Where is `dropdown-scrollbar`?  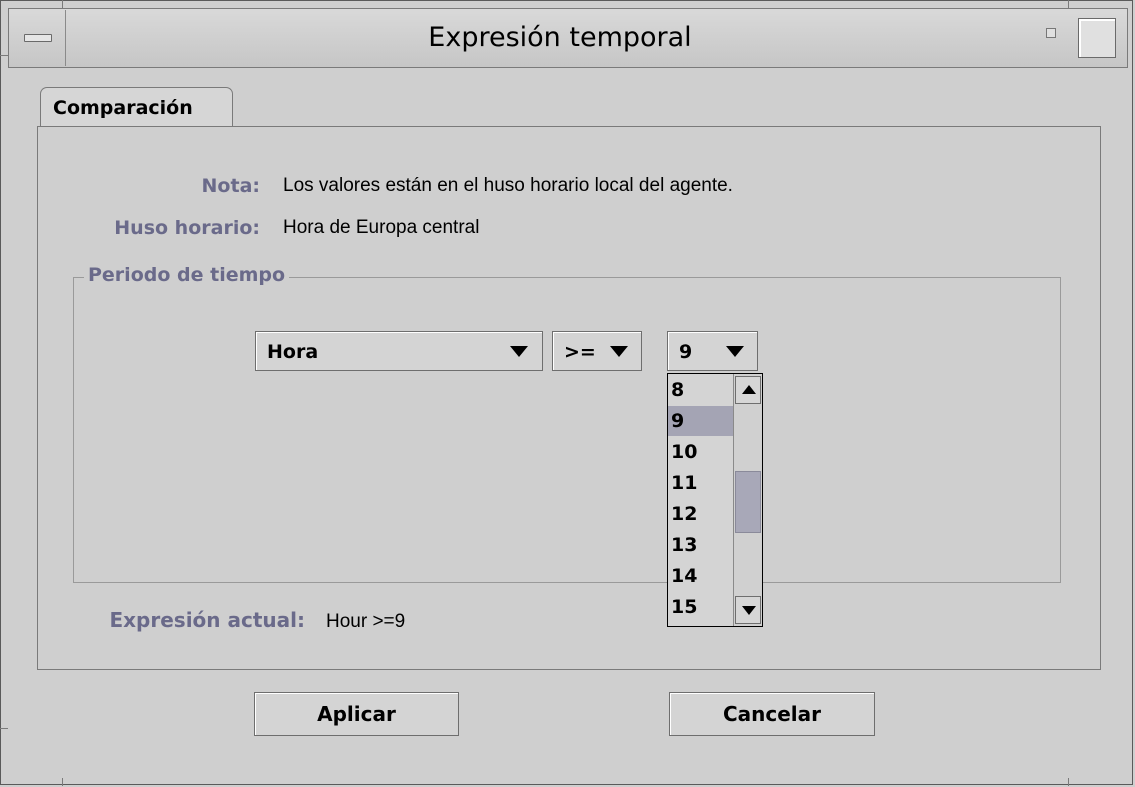
dropdown-scrollbar is located at coordinates (747, 500).